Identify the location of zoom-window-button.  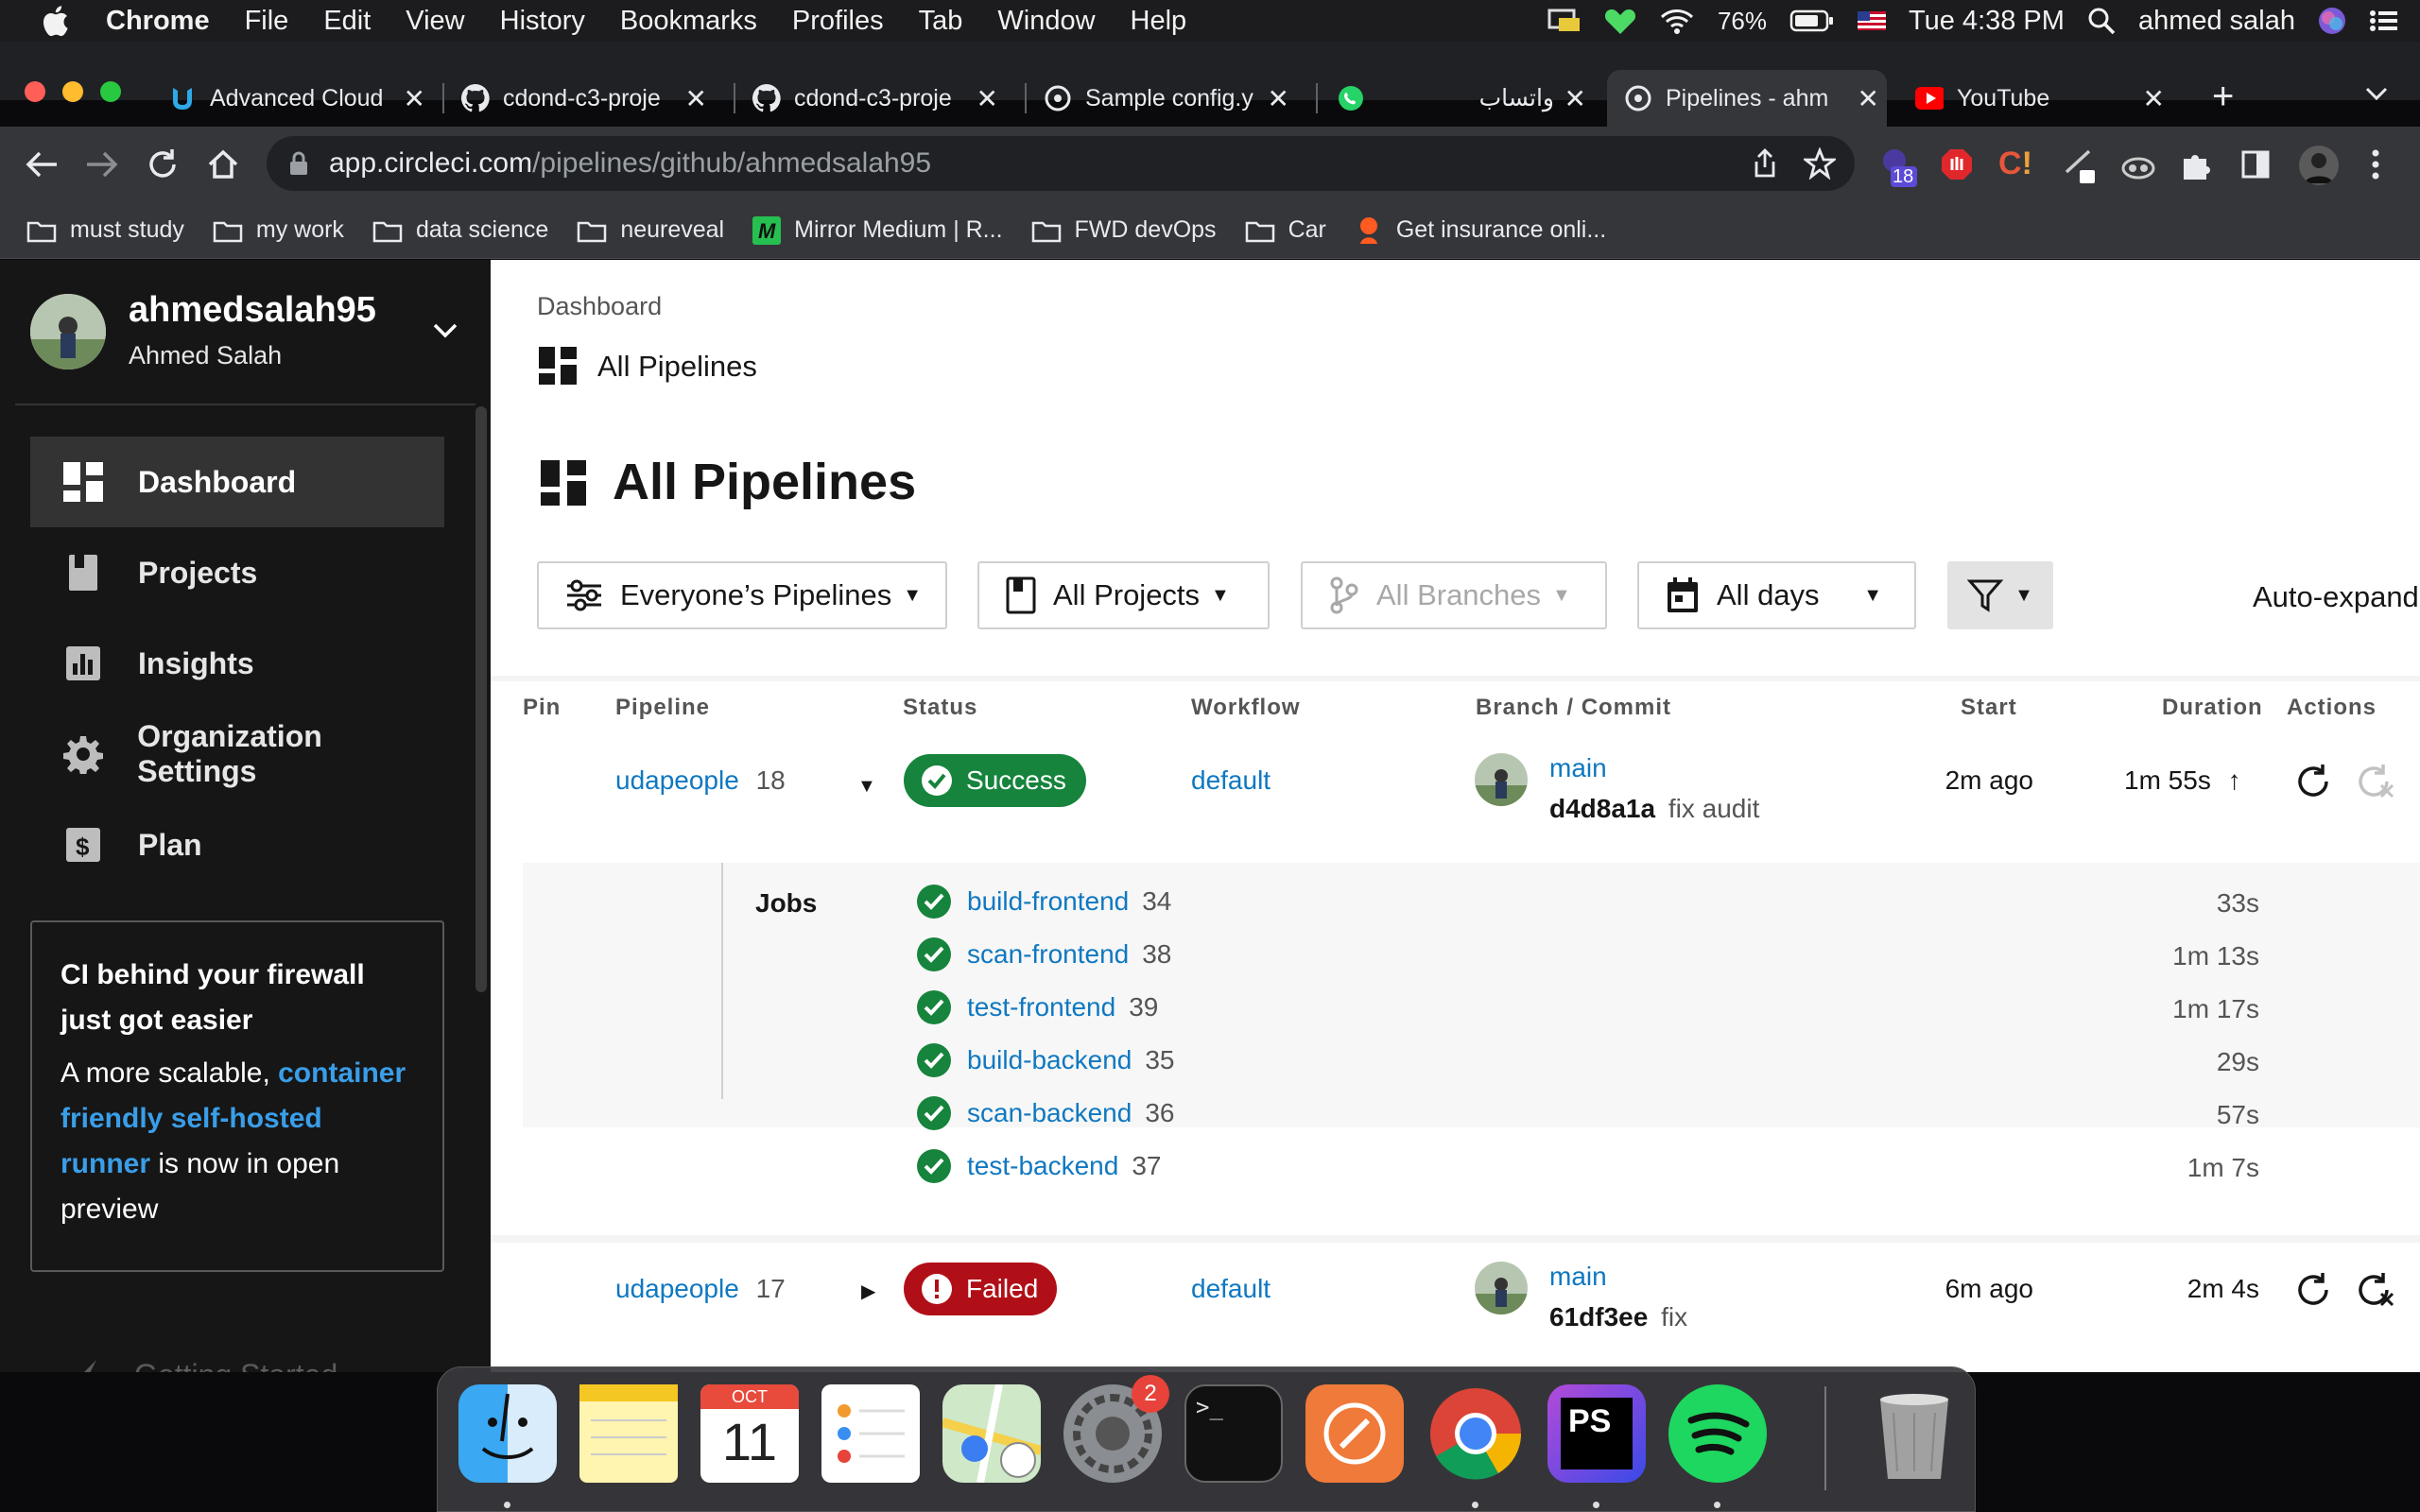
(111, 91).